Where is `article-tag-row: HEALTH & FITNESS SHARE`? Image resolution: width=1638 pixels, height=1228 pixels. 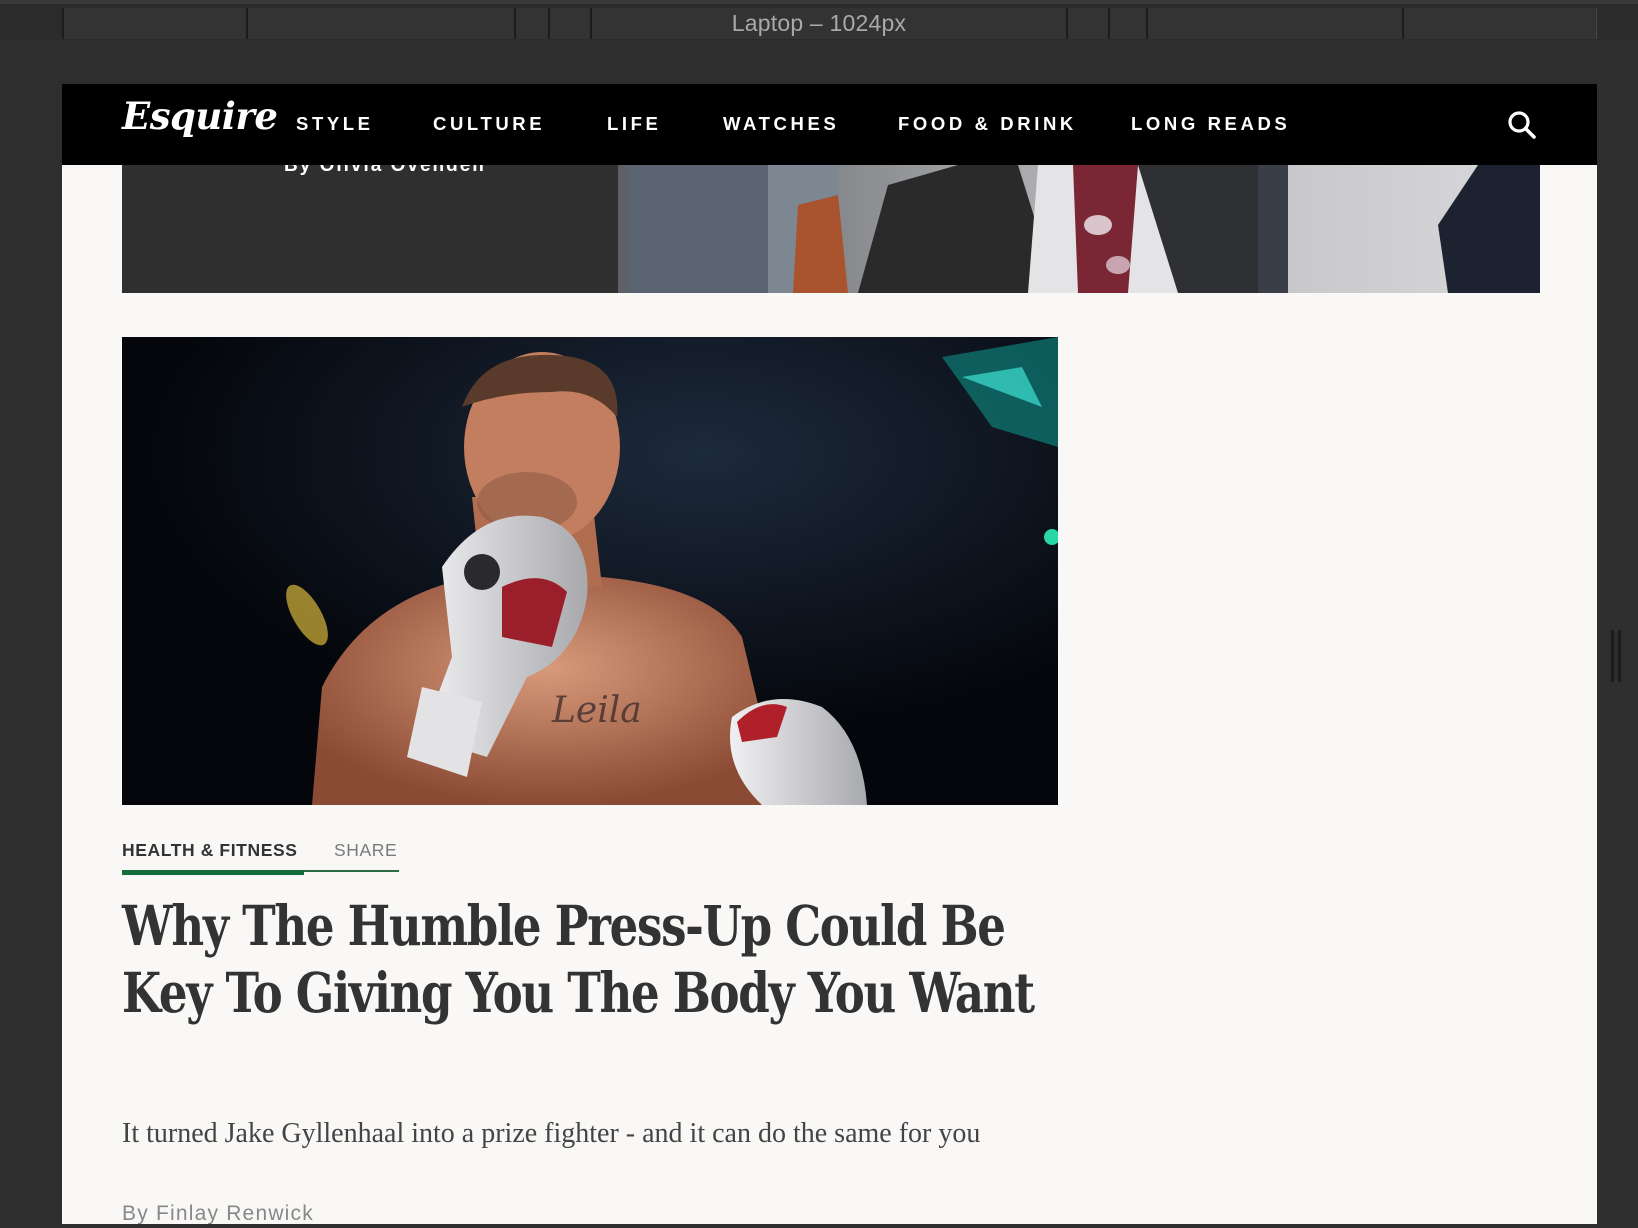 article-tag-row: HEALTH & FITNESS SHARE is located at coordinates (260, 855).